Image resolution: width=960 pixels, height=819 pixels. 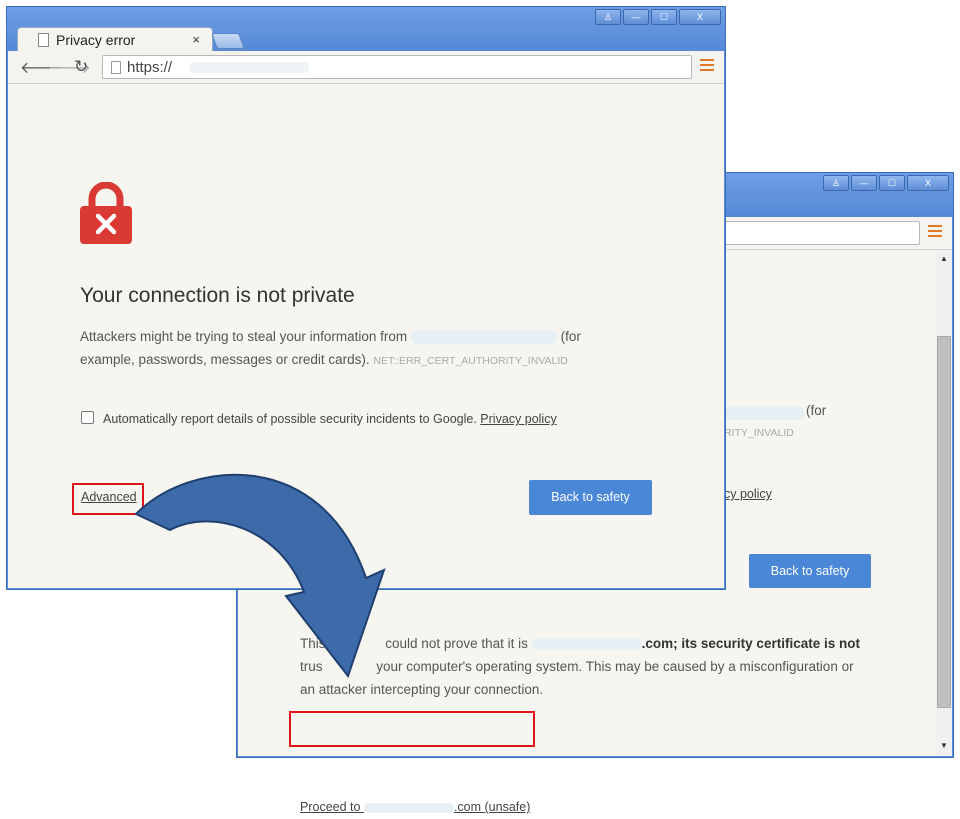 What do you see at coordinates (819, 233) in the screenshot?
I see `back-address-bar` at bounding box center [819, 233].